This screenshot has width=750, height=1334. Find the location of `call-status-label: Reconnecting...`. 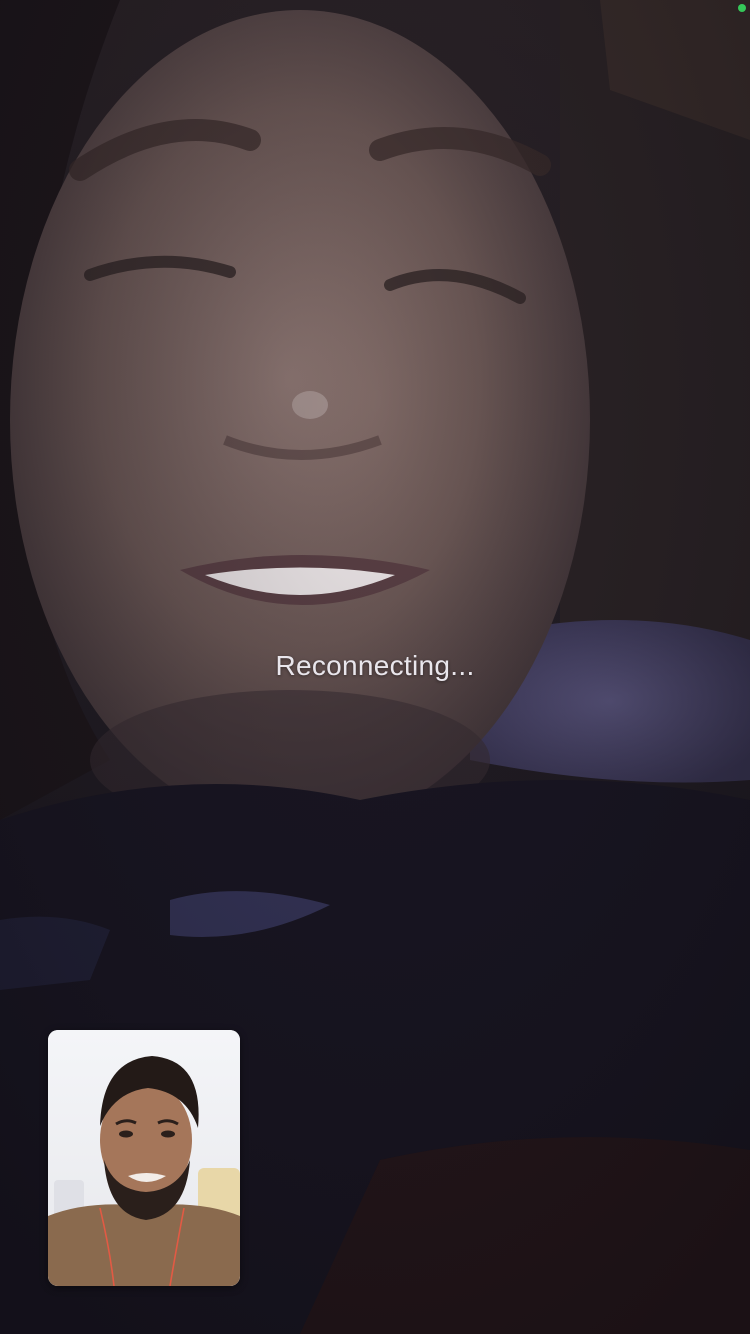

call-status-label: Reconnecting... is located at coordinates (375, 665).